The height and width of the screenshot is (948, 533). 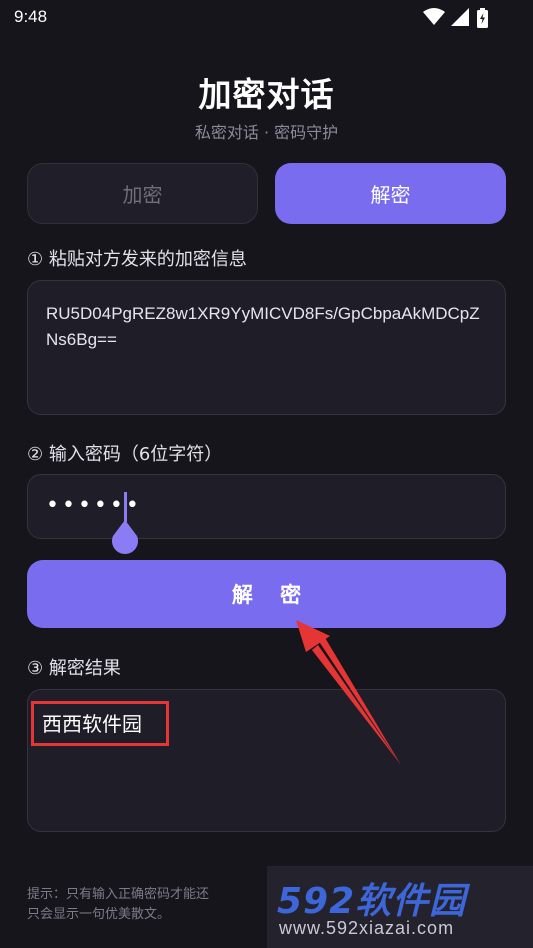 What do you see at coordinates (142, 193) in the screenshot?
I see `tab-encrypt: 加密` at bounding box center [142, 193].